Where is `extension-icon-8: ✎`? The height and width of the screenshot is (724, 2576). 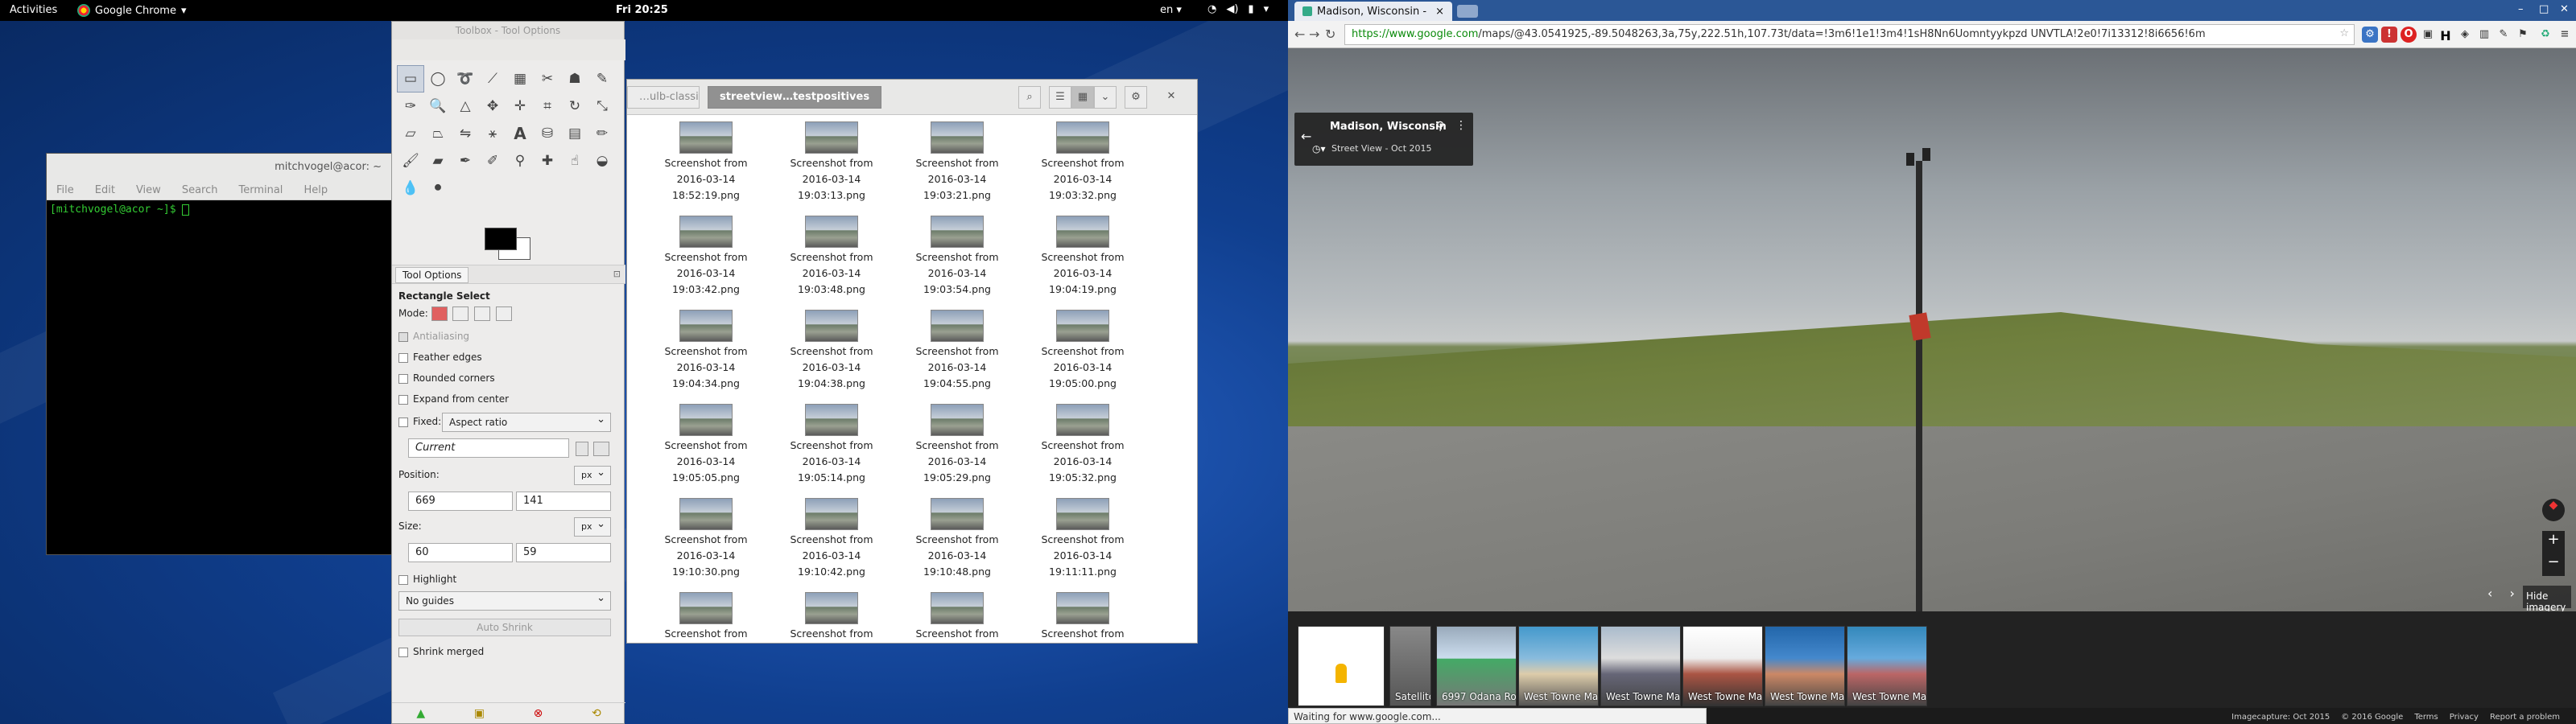
extension-icon-8: ✎ is located at coordinates (2504, 35).